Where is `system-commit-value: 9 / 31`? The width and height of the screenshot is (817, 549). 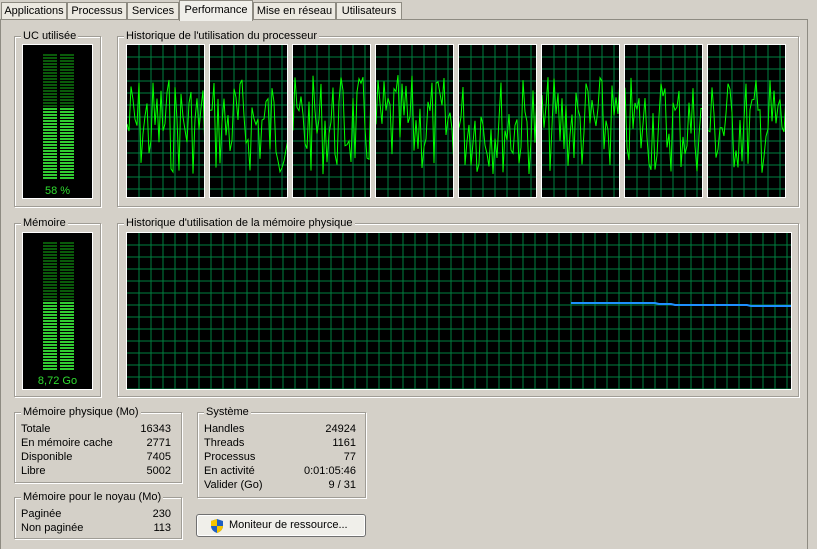 system-commit-value: 9 / 31 is located at coordinates (342, 485).